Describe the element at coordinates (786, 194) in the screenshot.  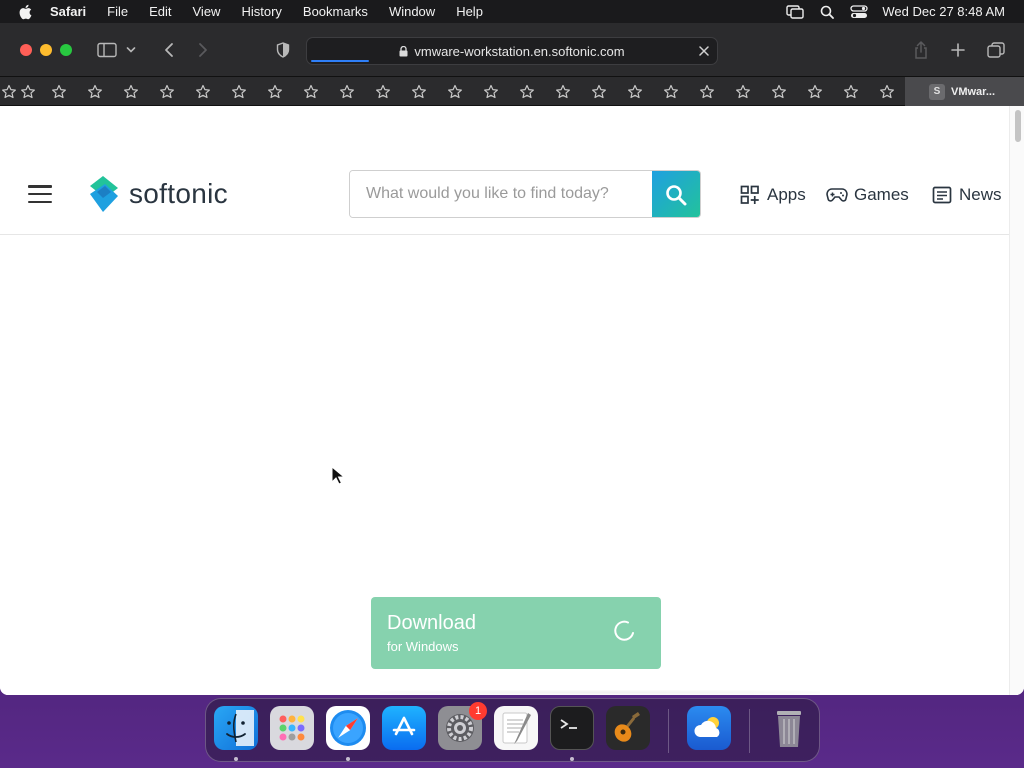
I see `nav-apps-label: Apps` at that location.